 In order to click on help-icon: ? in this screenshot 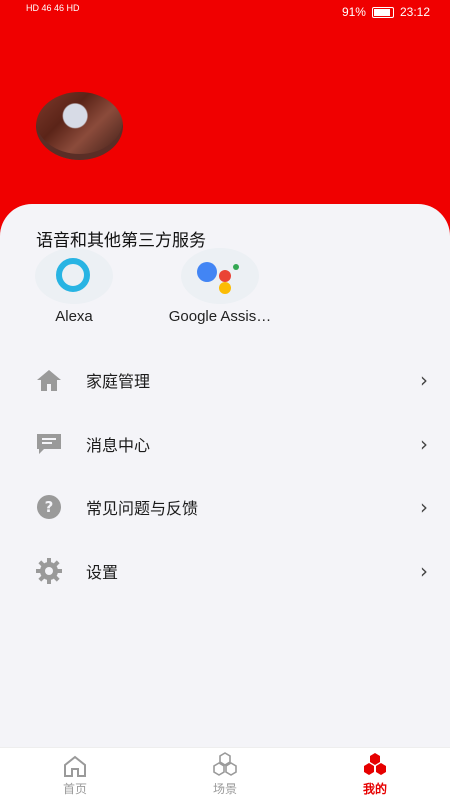, I will do `click(49, 507)`.